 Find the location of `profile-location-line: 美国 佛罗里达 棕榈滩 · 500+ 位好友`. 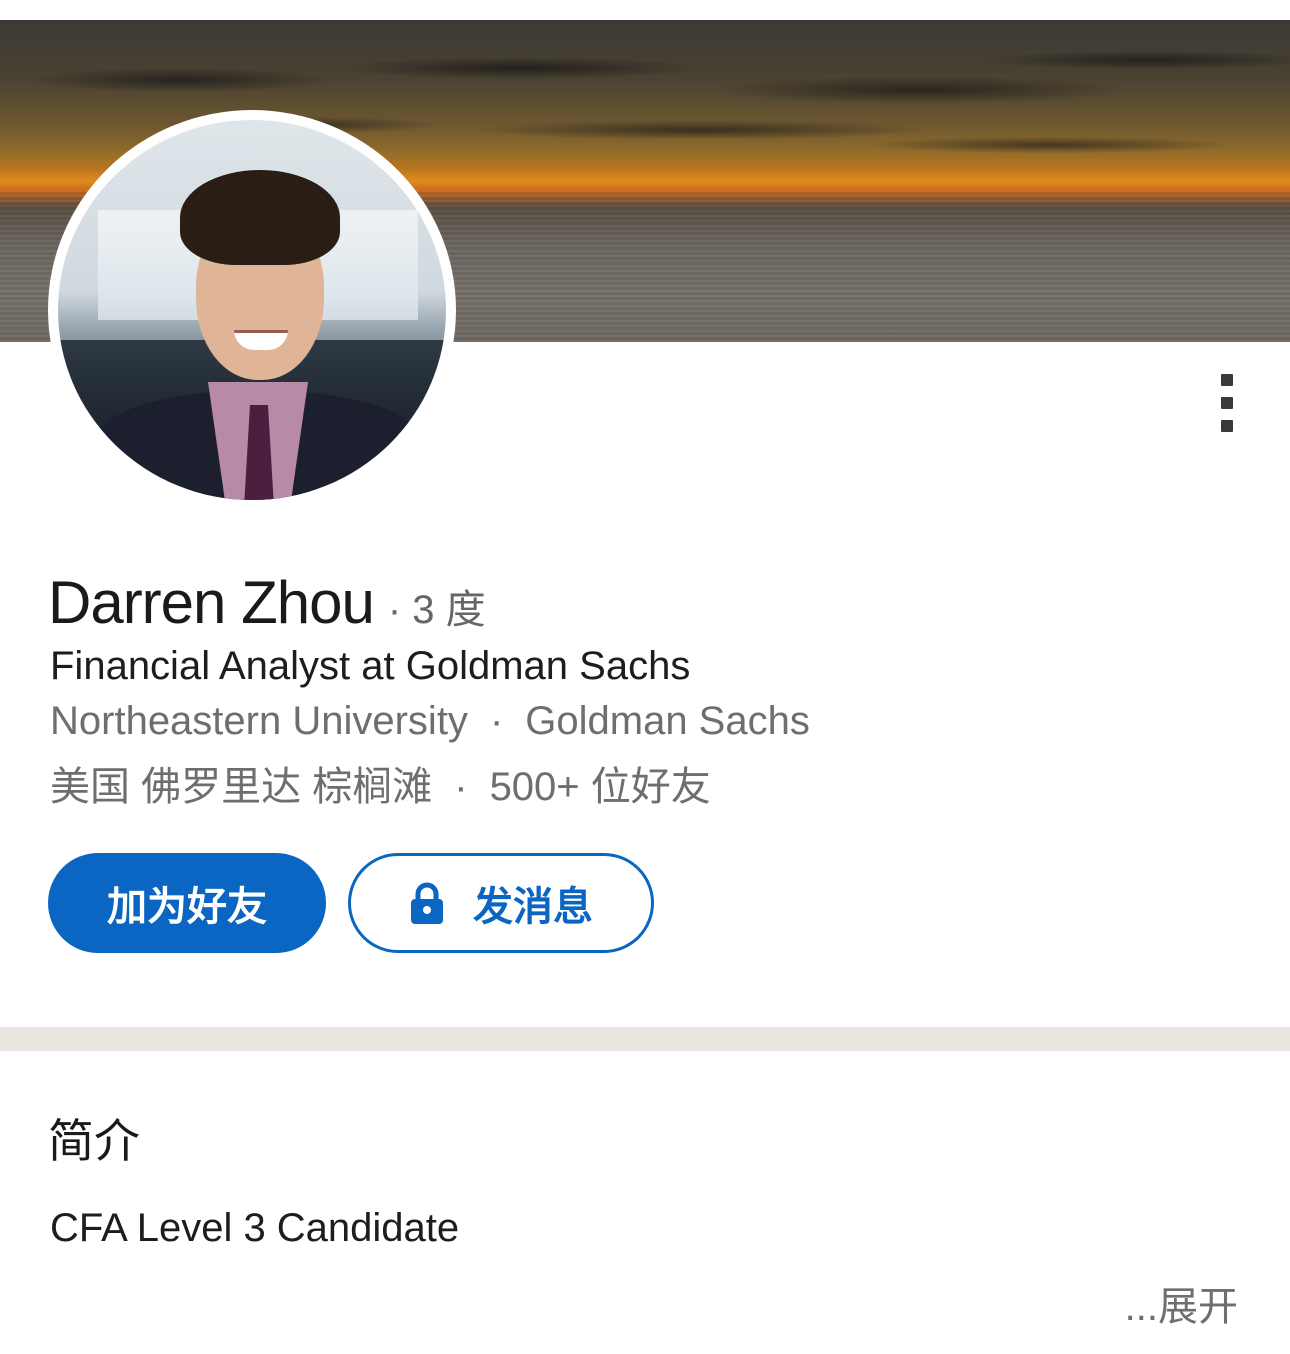

profile-location-line: 美国 佛罗里达 棕榈滩 · 500+ 位好友 is located at coordinates (380, 783).